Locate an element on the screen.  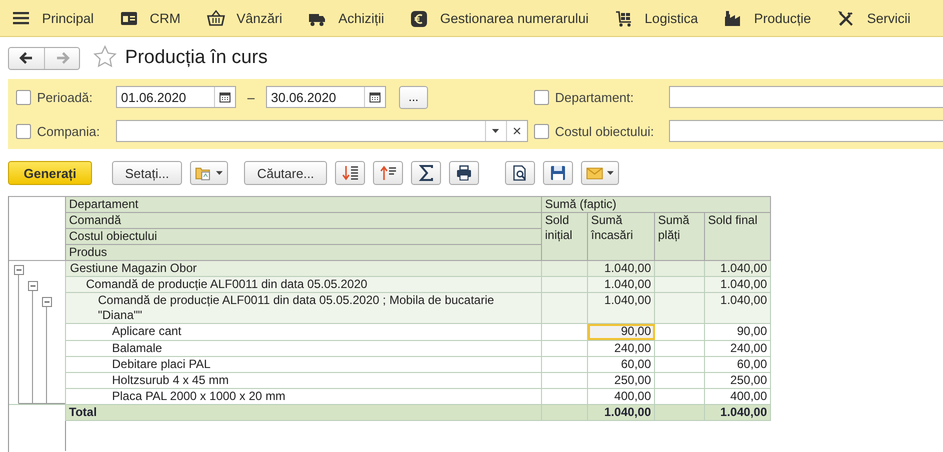
save-button is located at coordinates (558, 173).